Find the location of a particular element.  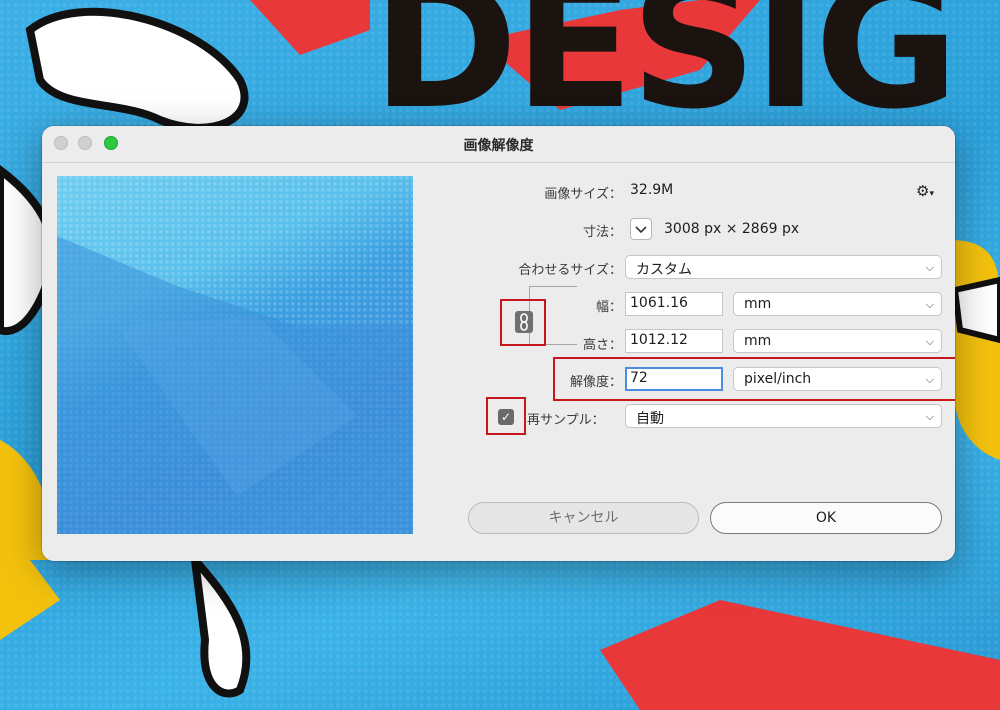

resample-select: 自動 ⌵ is located at coordinates (783, 416).